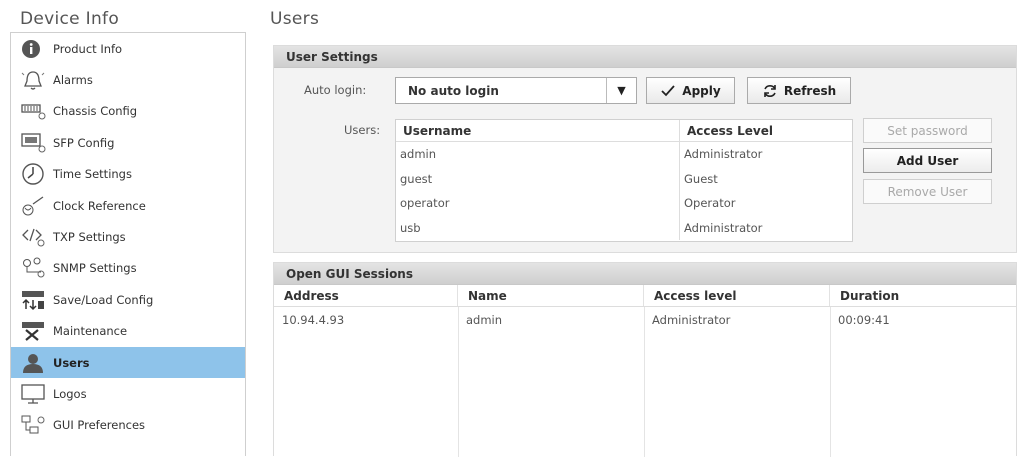 This screenshot has height=457, width=1018. I want to click on table-row: guest Guest, so click(624, 178).